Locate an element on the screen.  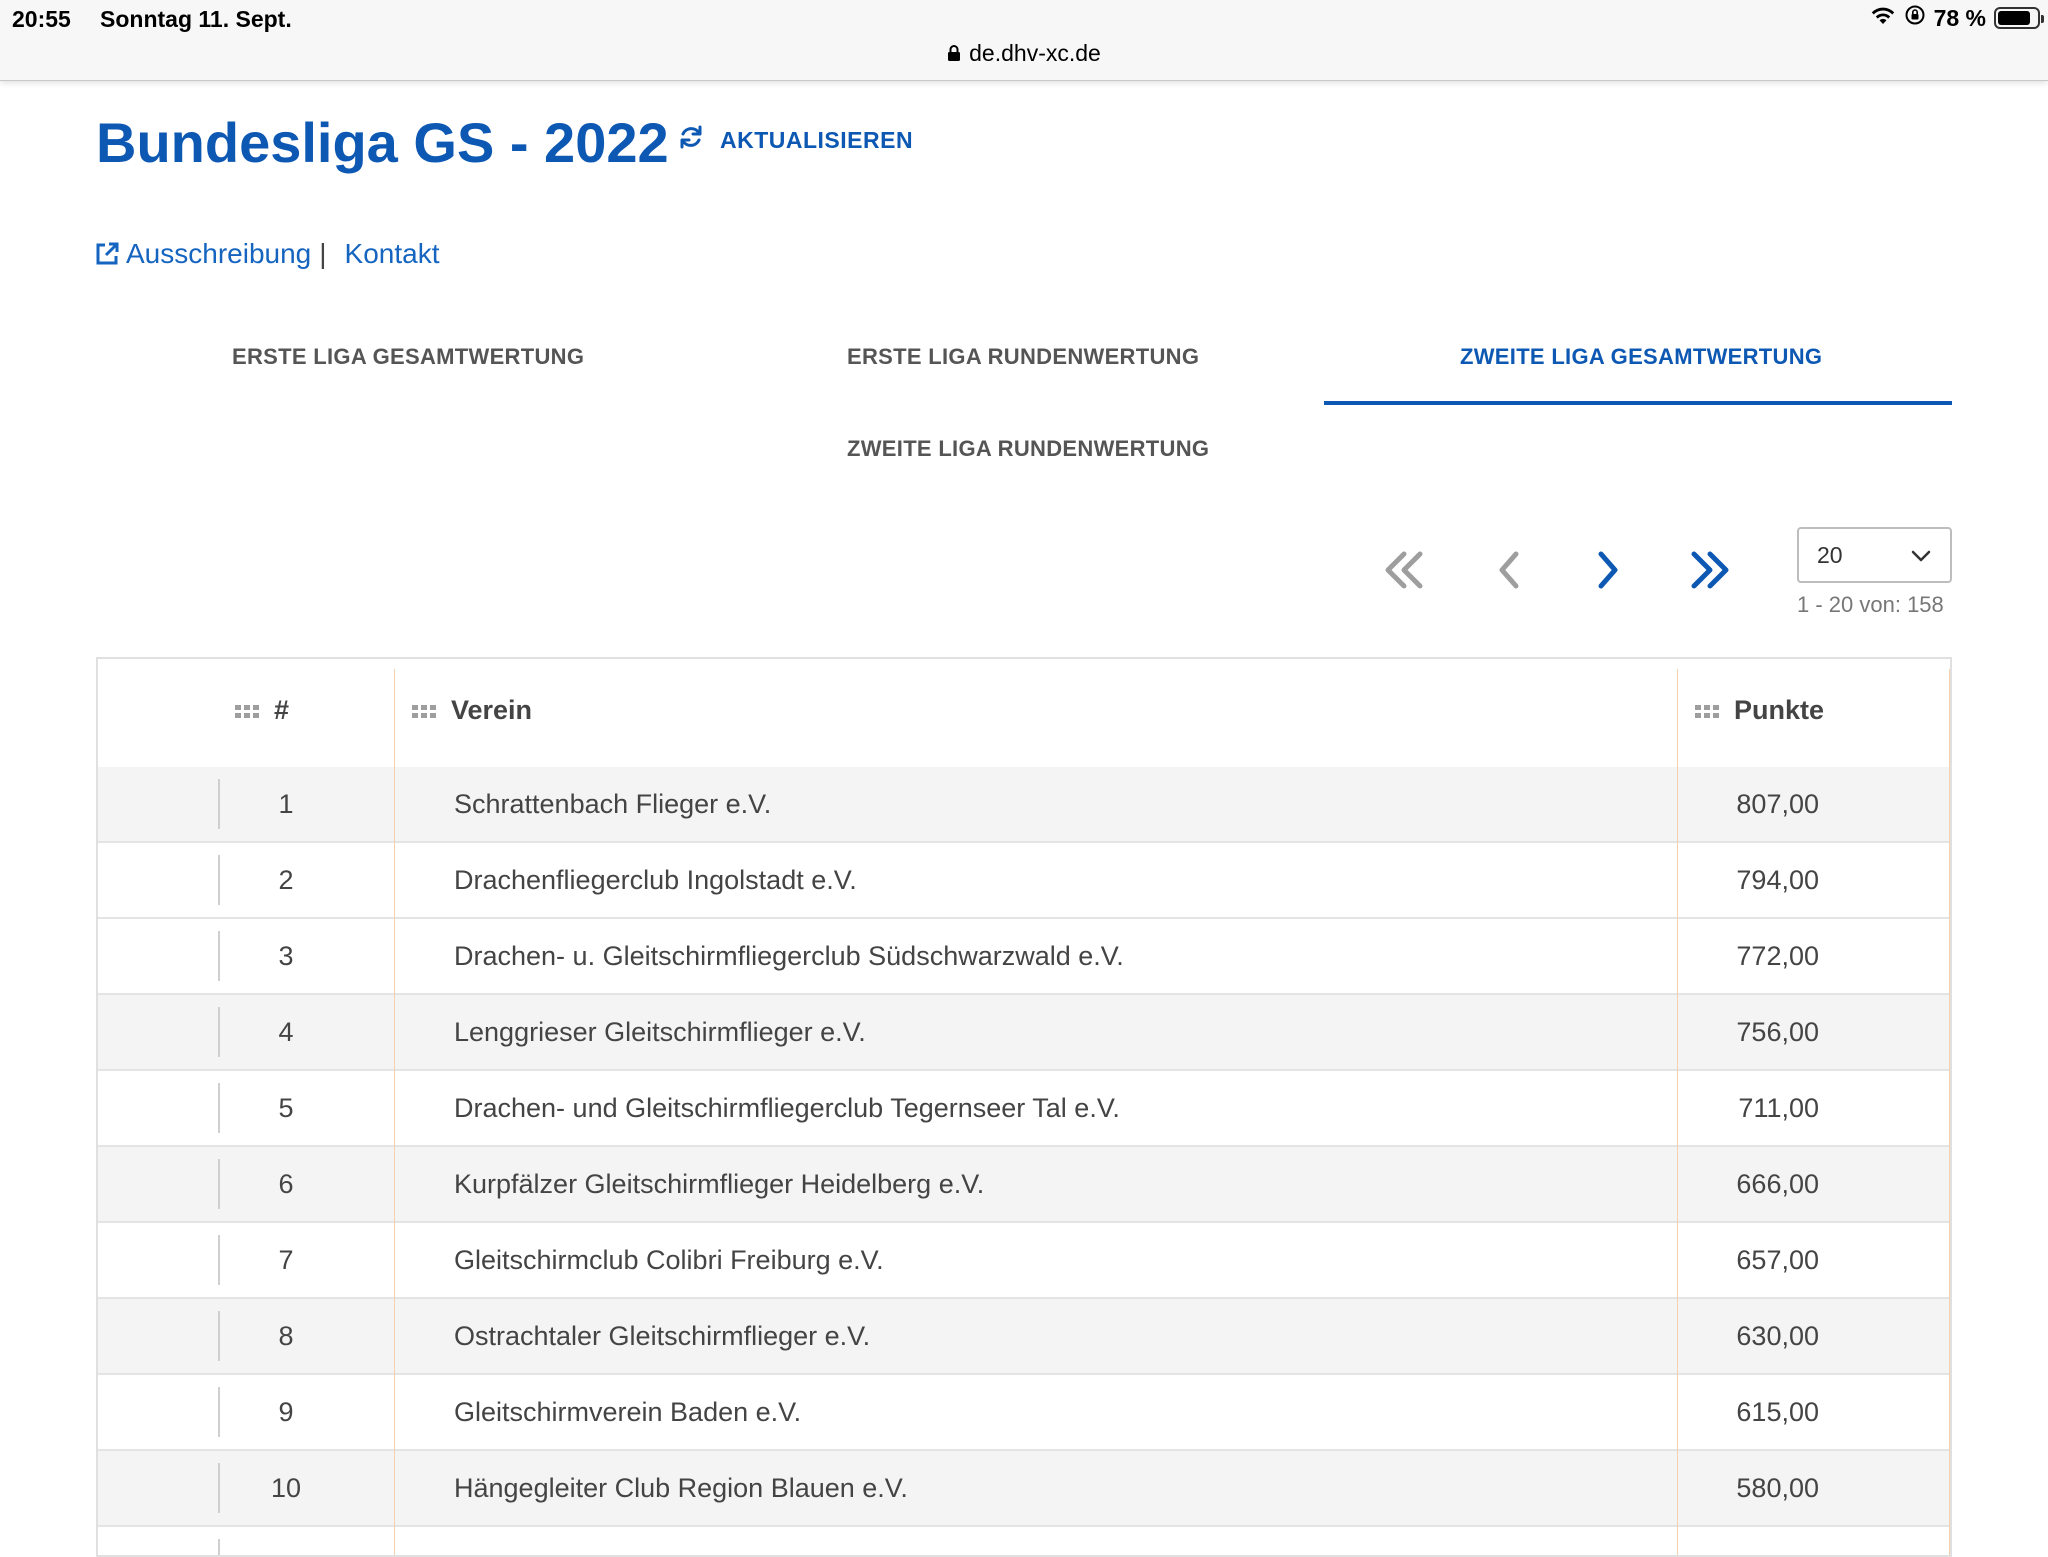
chevron-down-icon is located at coordinates (1921, 555).